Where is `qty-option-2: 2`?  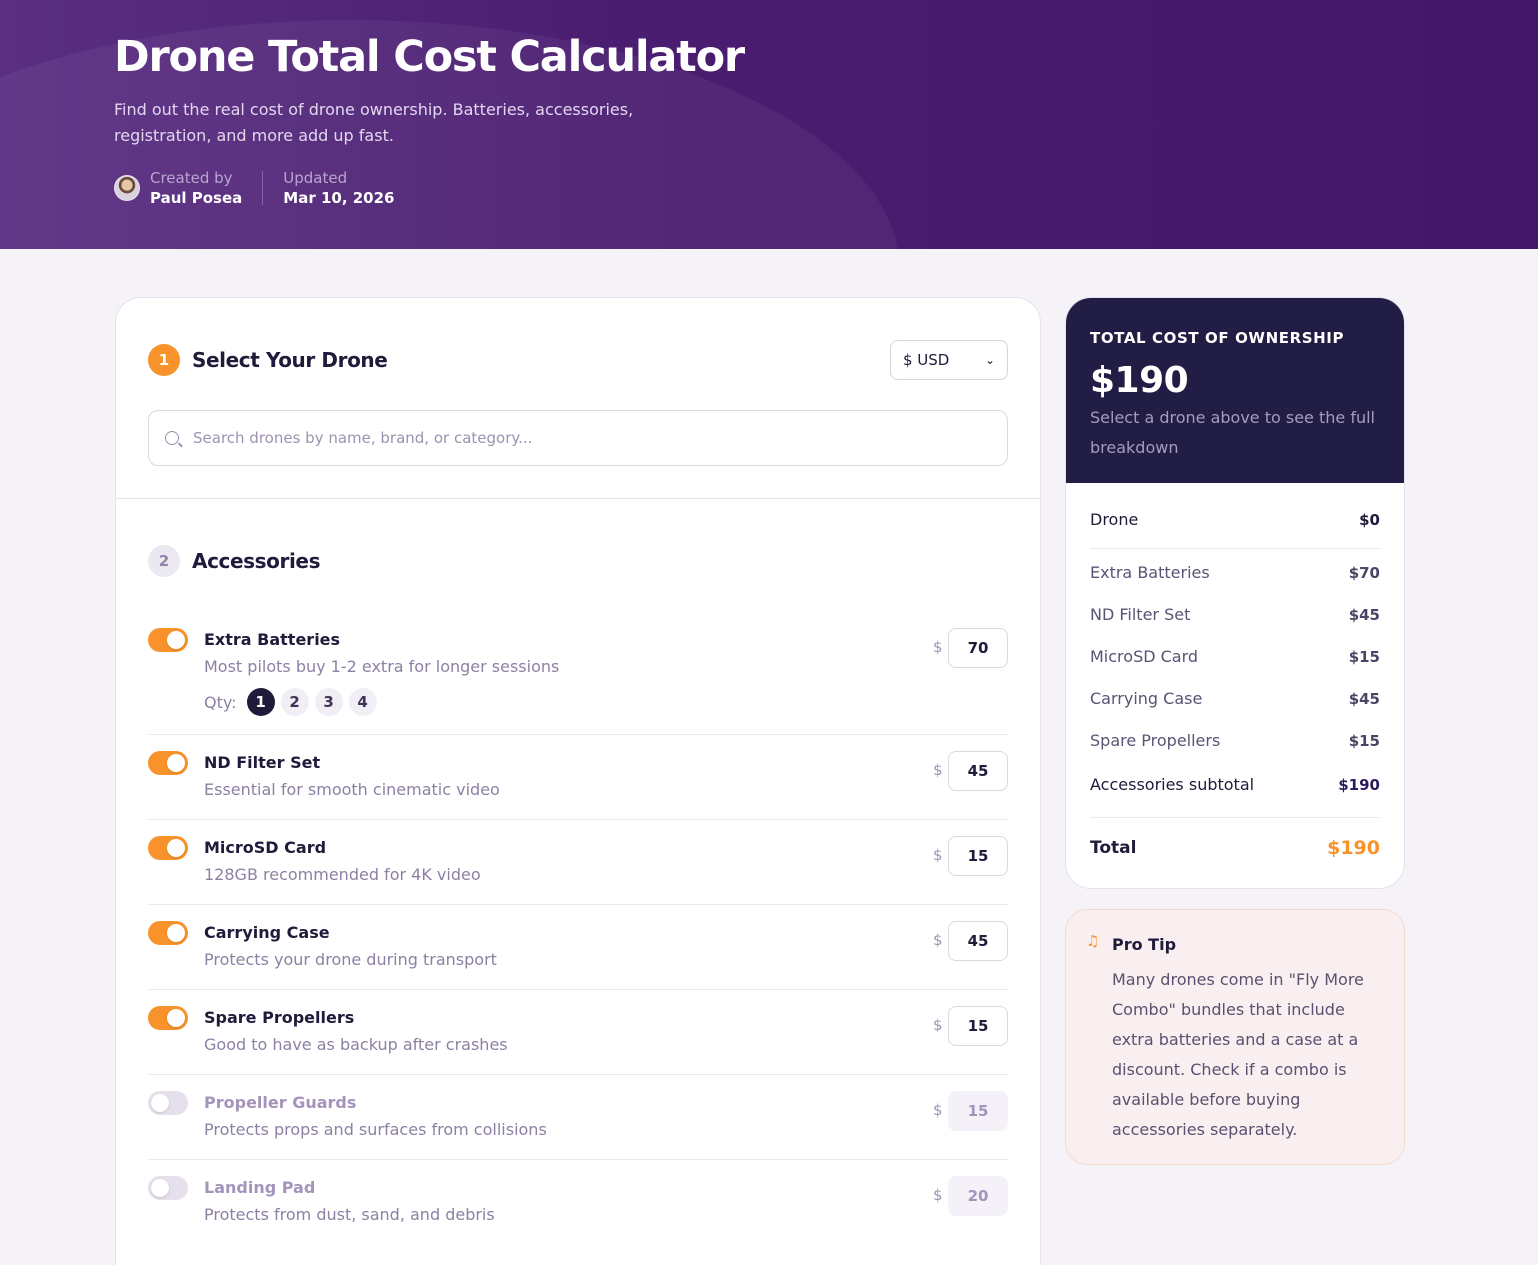
qty-option-2: 2 is located at coordinates (294, 702).